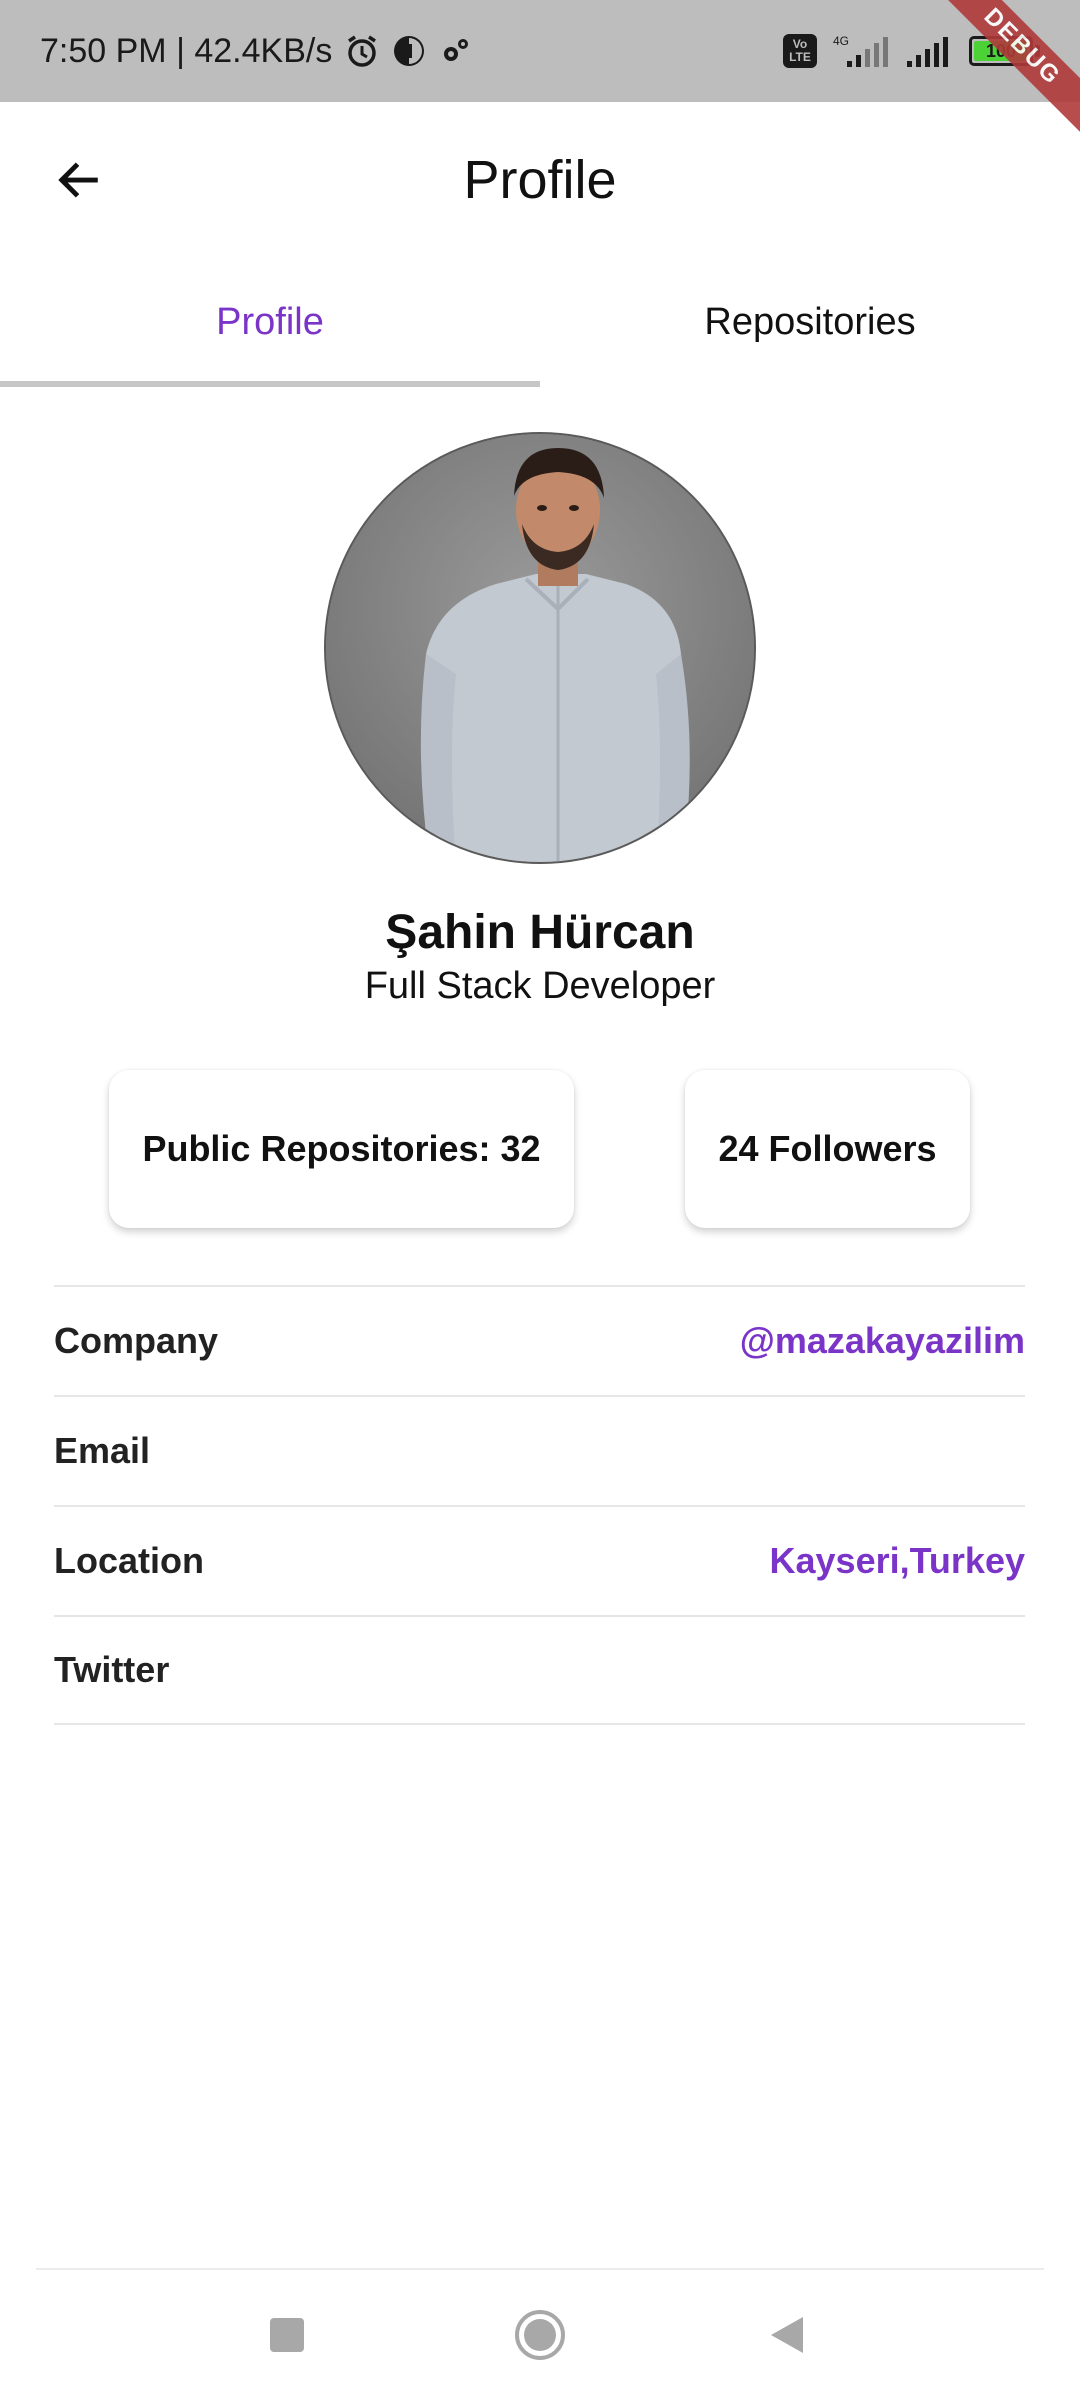 Image resolution: width=1080 pixels, height=2400 pixels. Describe the element at coordinates (930, 51) in the screenshot. I see `signal-icon` at that location.